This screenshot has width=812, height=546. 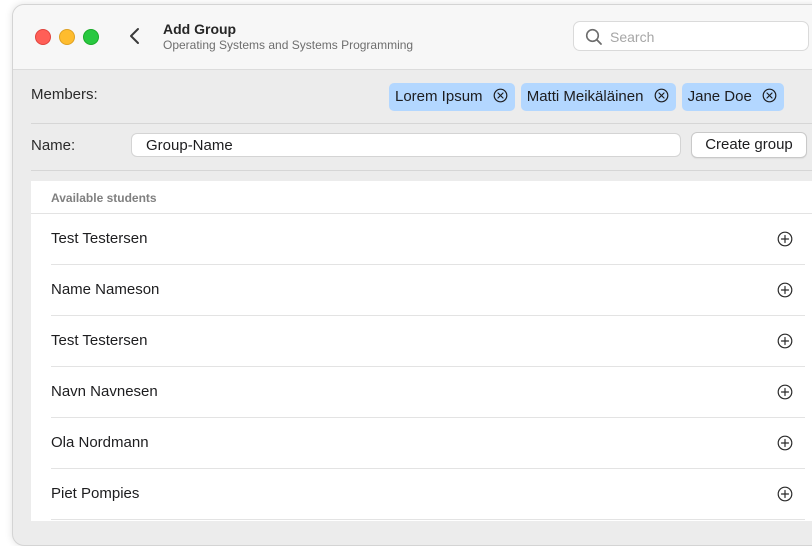 I want to click on name-row: Name: Create group, so click(x=412, y=147).